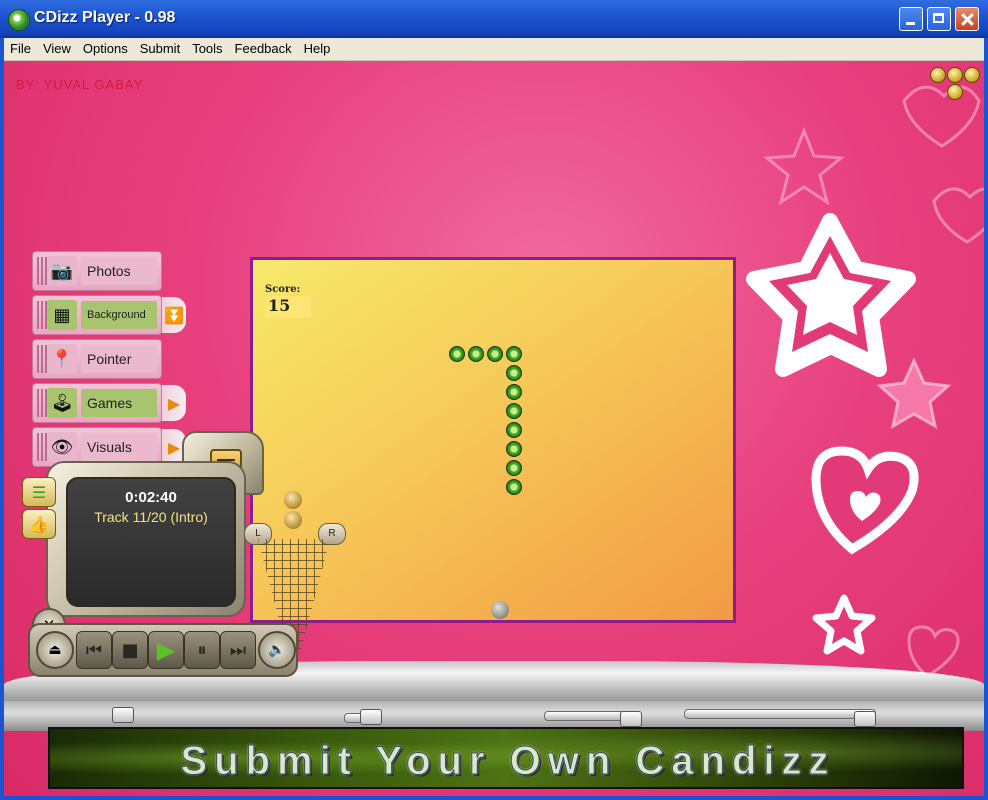 This screenshot has width=988, height=800. What do you see at coordinates (62, 403) in the screenshot?
I see `joystick-icon: 🕹` at bounding box center [62, 403].